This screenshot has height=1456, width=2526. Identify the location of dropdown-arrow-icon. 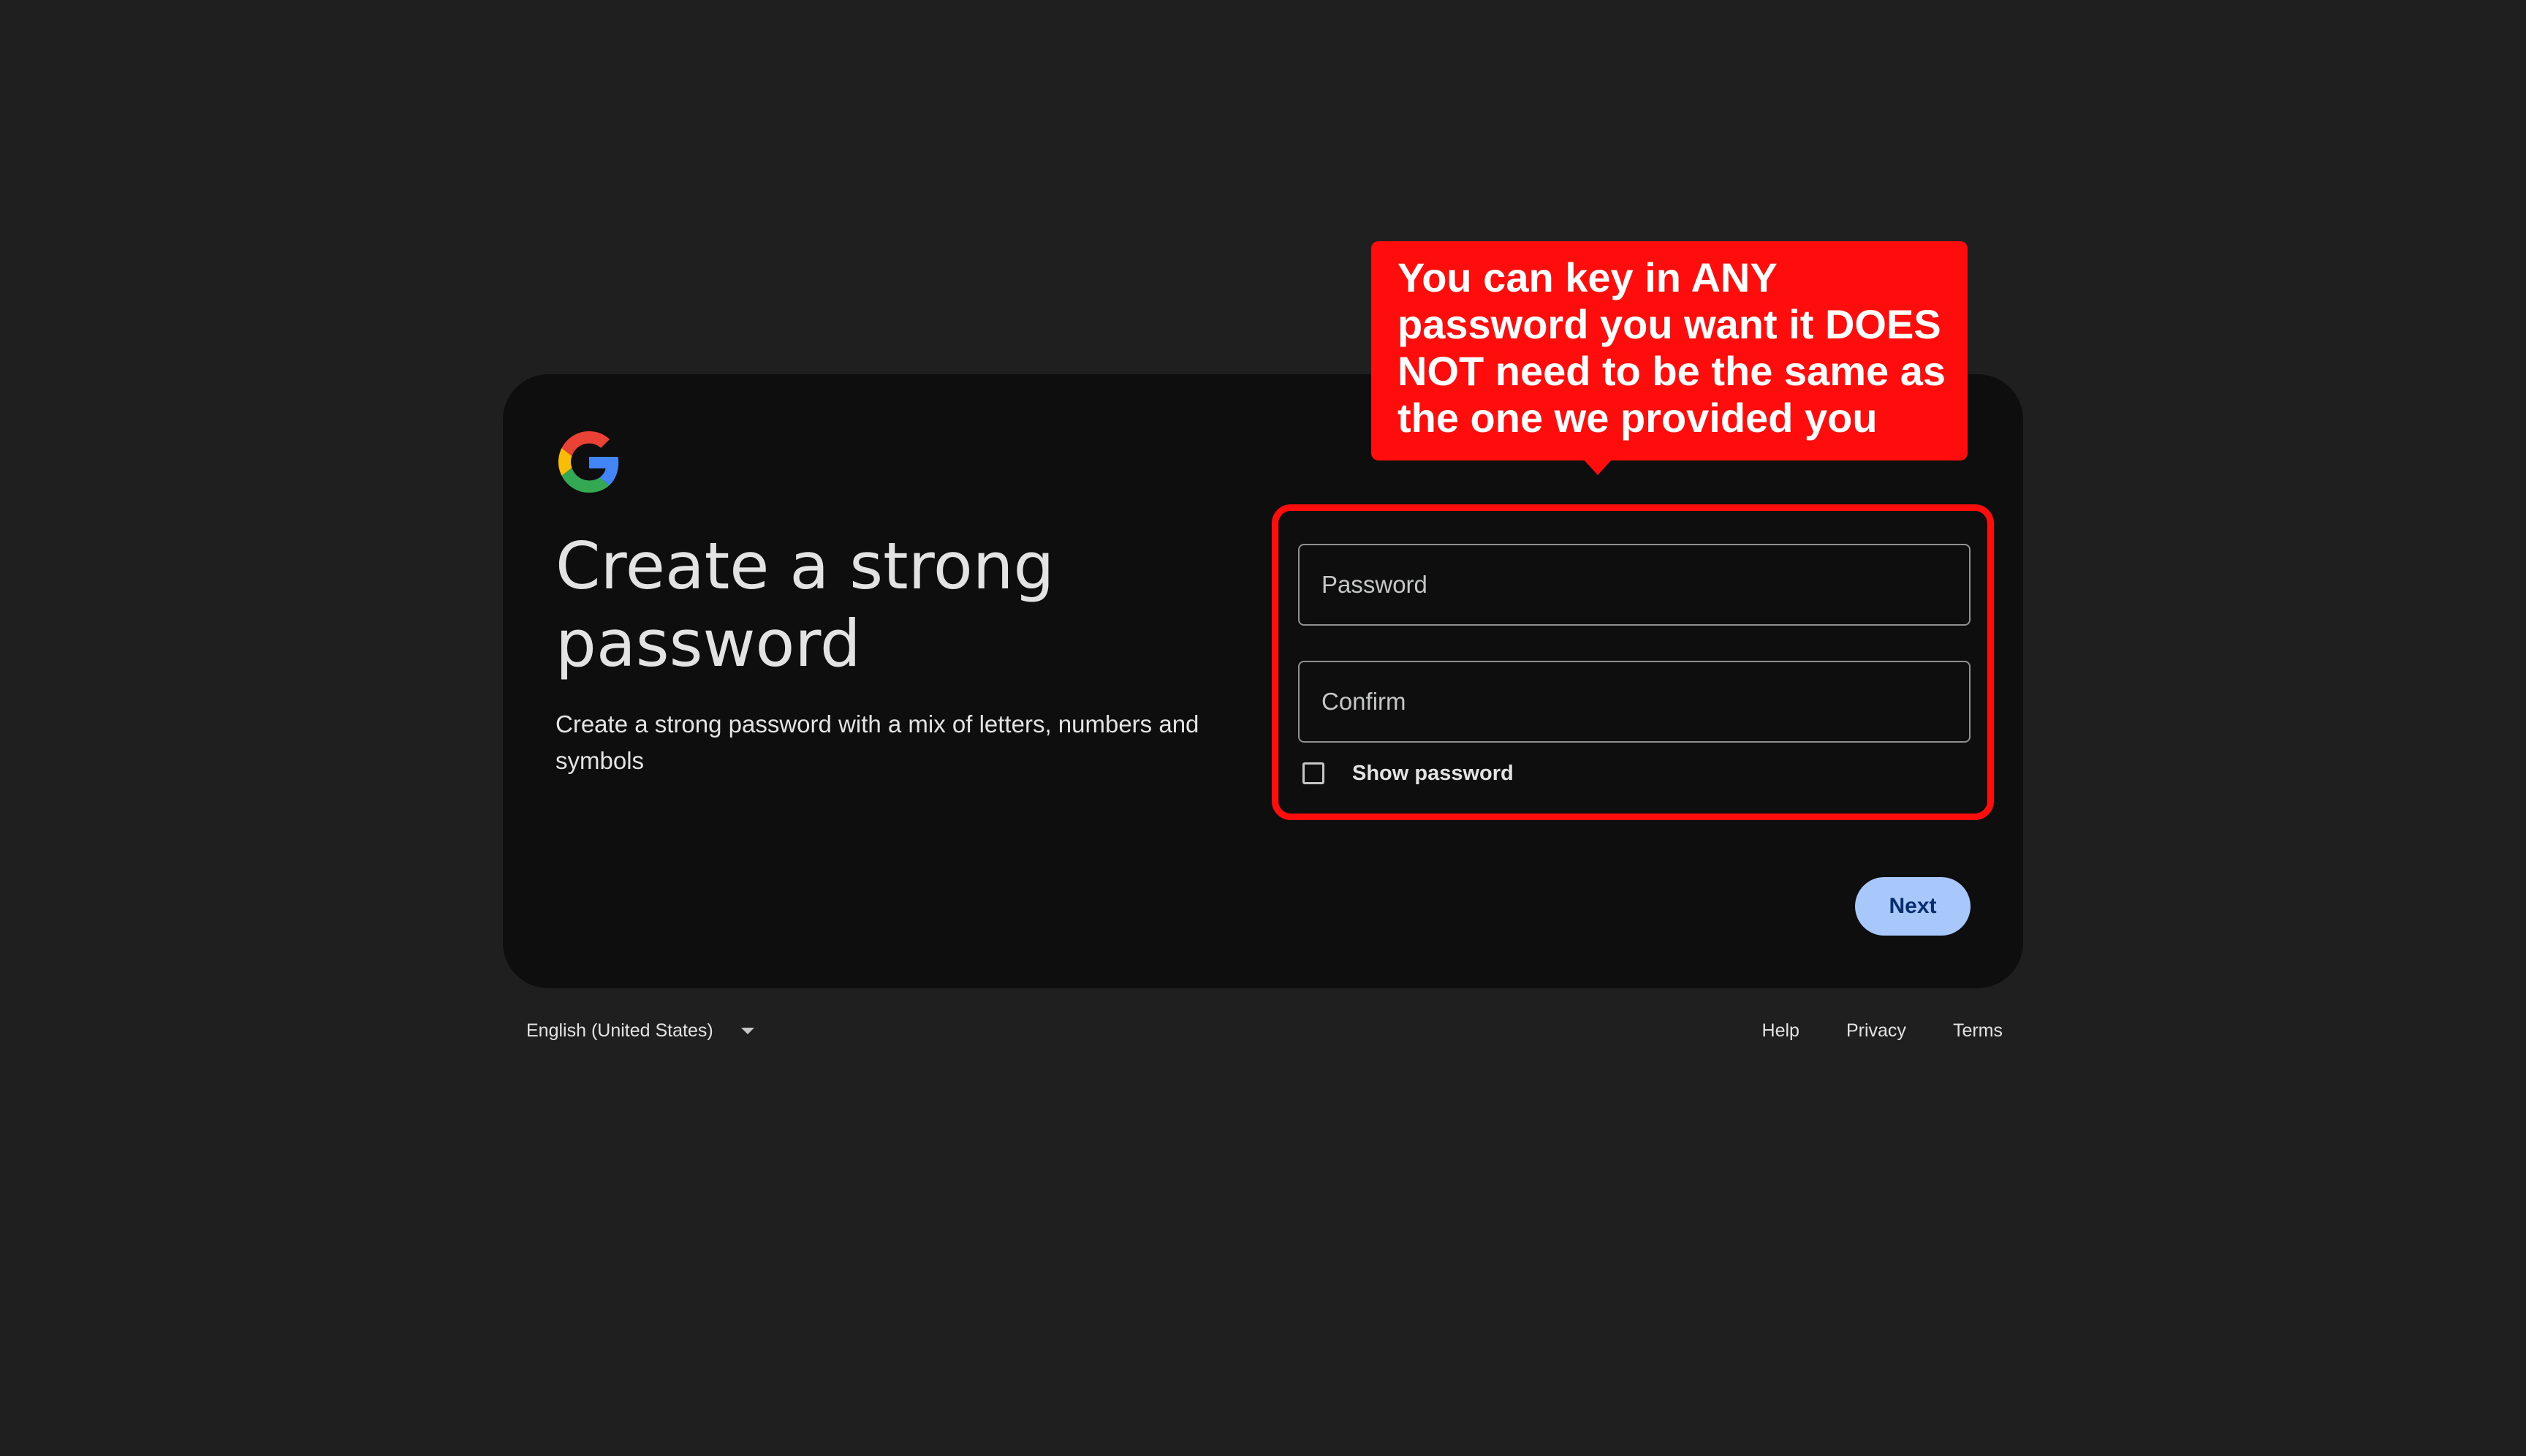
(747, 1031).